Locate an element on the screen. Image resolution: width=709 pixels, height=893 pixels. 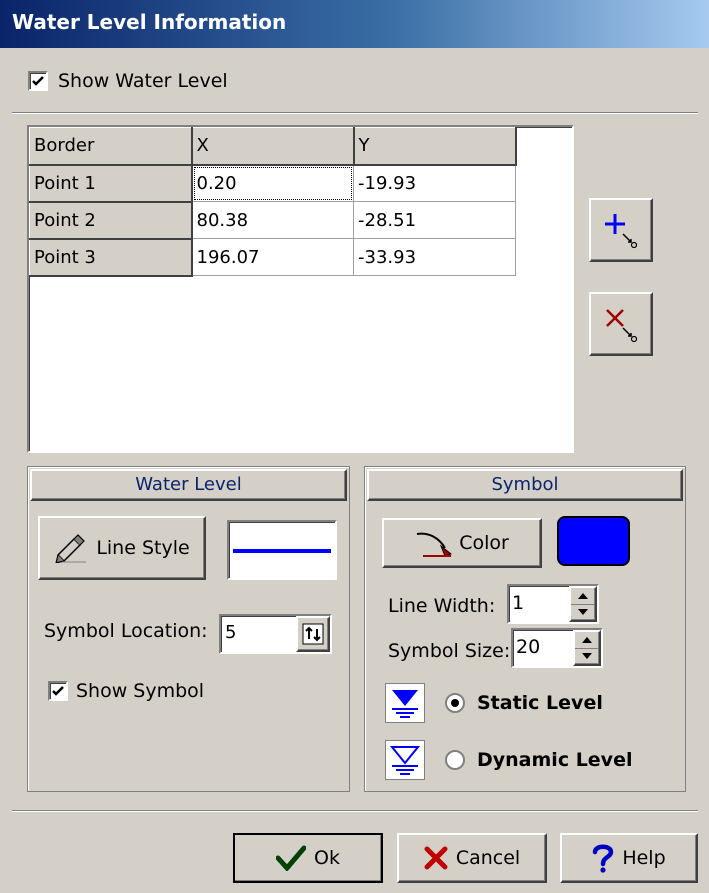
line-preview-stroke is located at coordinates (282, 551).